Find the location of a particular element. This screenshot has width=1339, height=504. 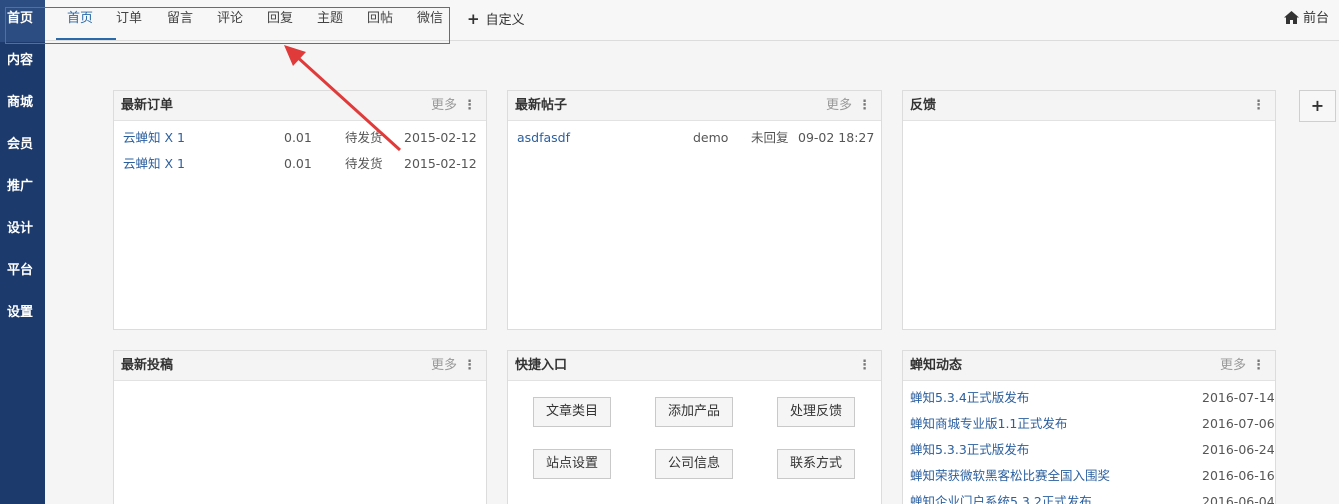

frontend-label: 前台 is located at coordinates (1315, 18).